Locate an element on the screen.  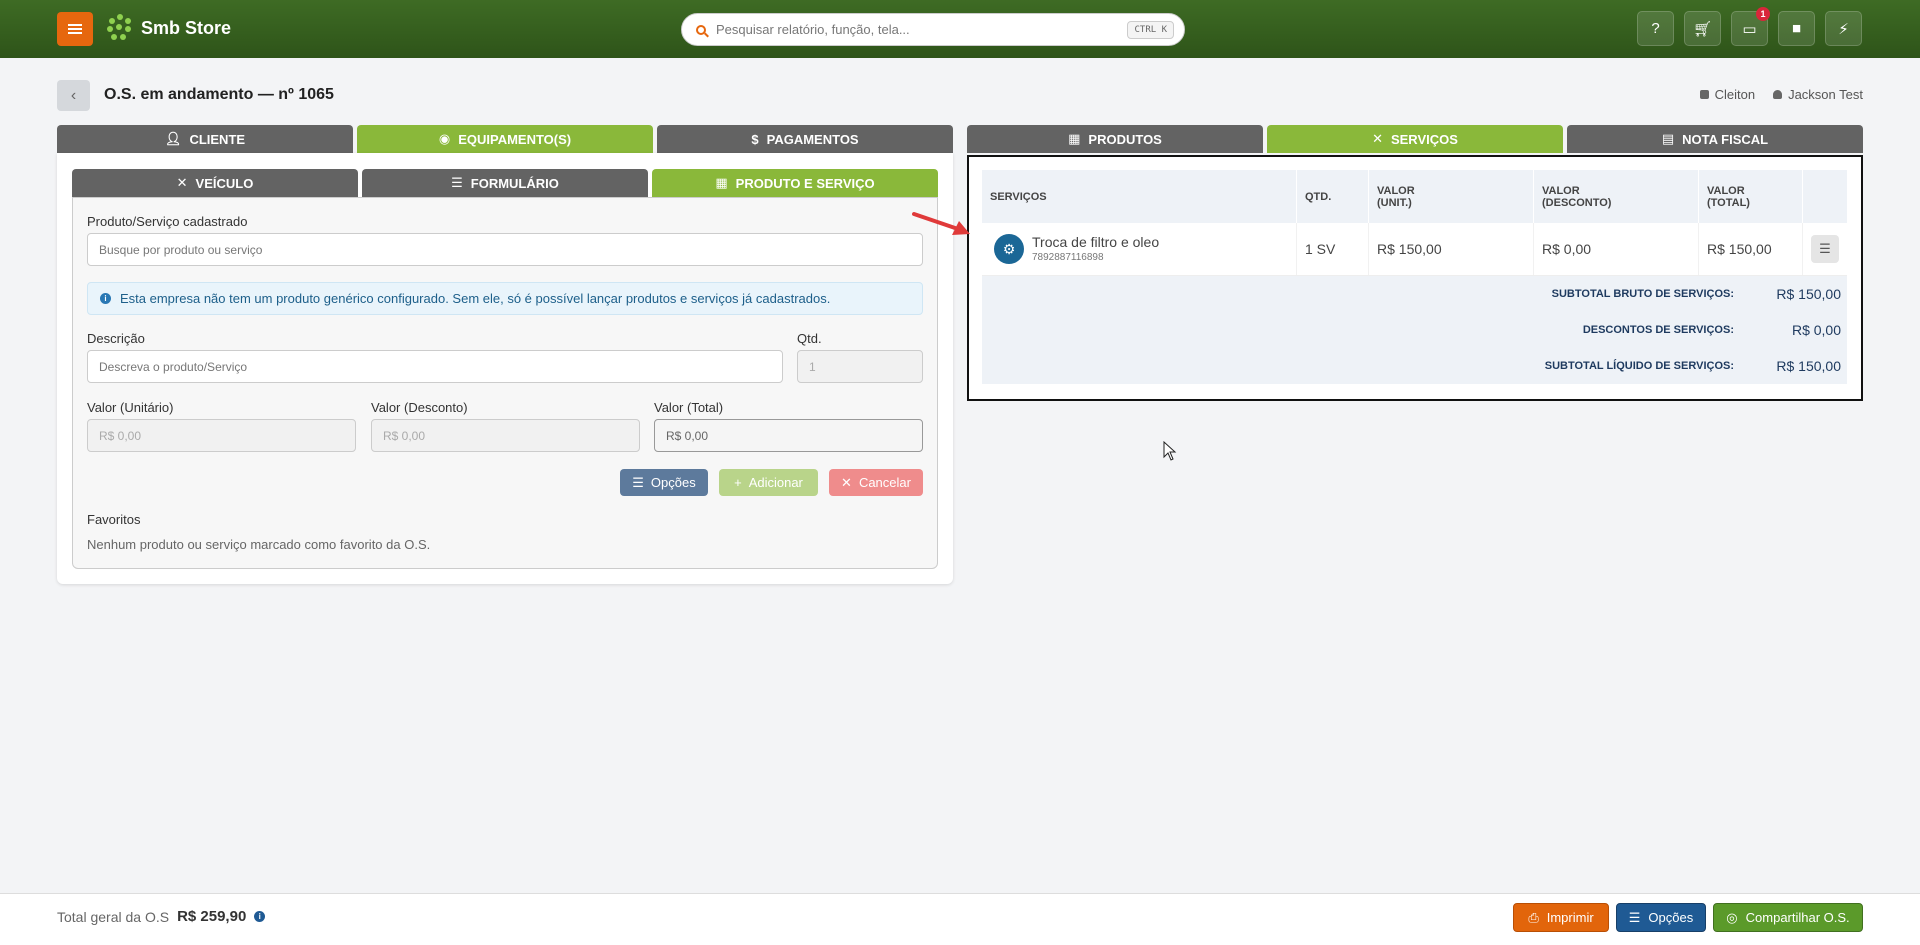
back-button: ‹ is located at coordinates (73, 95).